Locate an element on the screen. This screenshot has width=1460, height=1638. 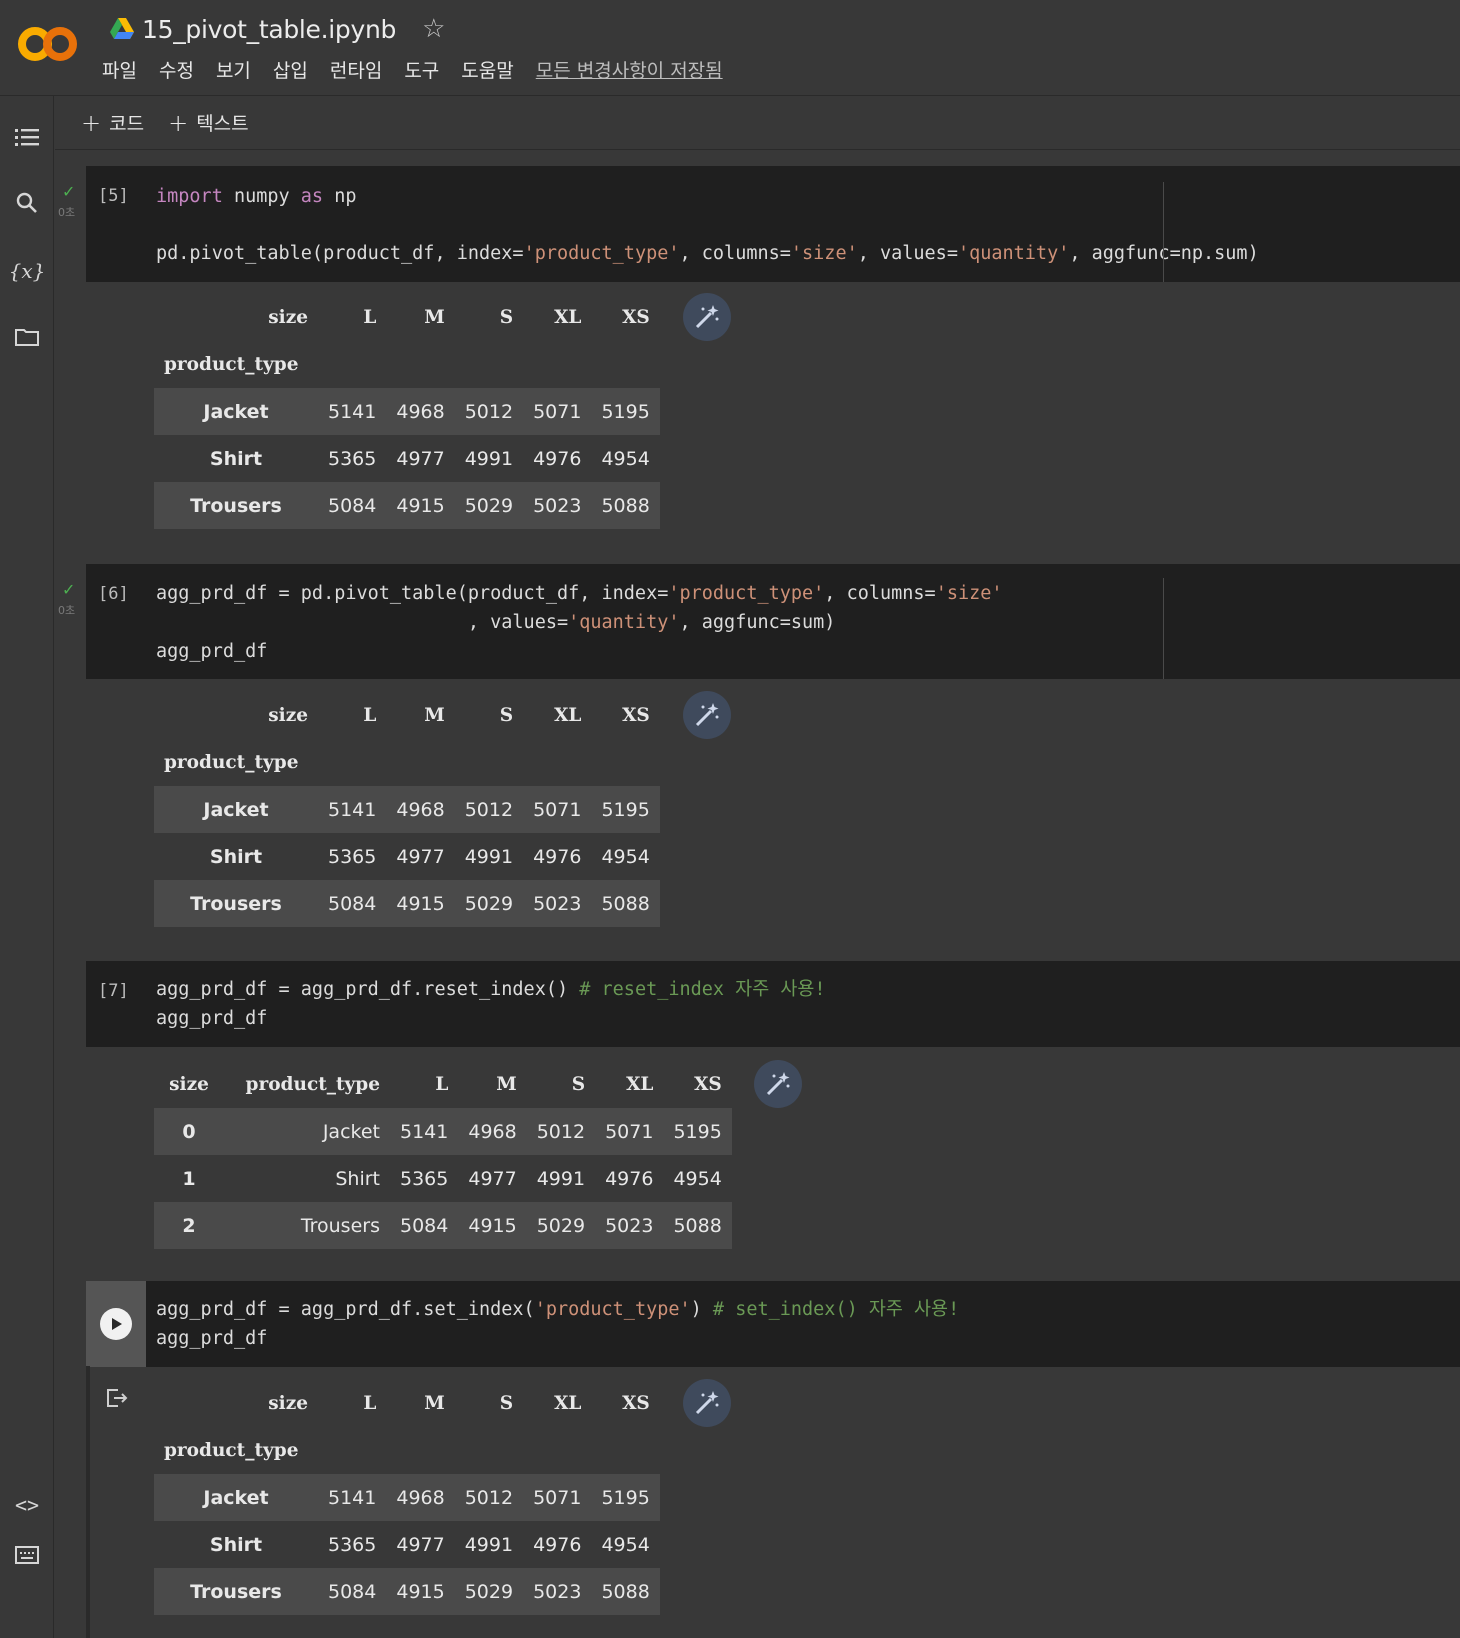
run-gutter is located at coordinates (116, 1324).